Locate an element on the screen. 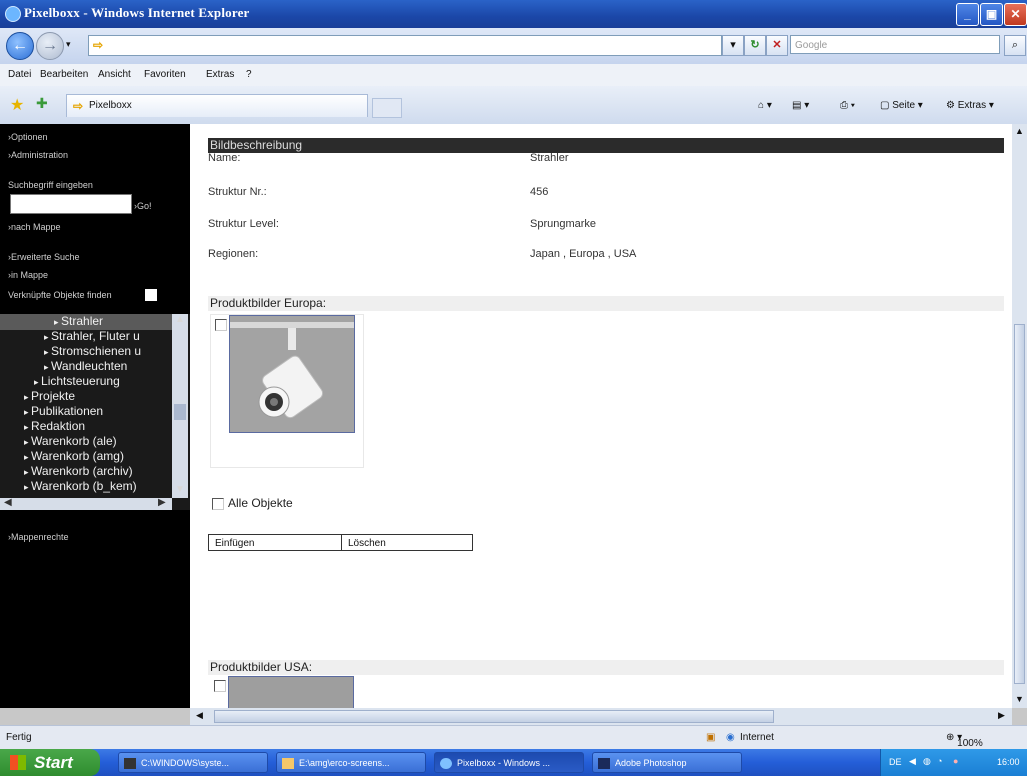 This screenshot has height=776, width=1027. field-value-structure-level: Sprungmarke is located at coordinates (563, 224).